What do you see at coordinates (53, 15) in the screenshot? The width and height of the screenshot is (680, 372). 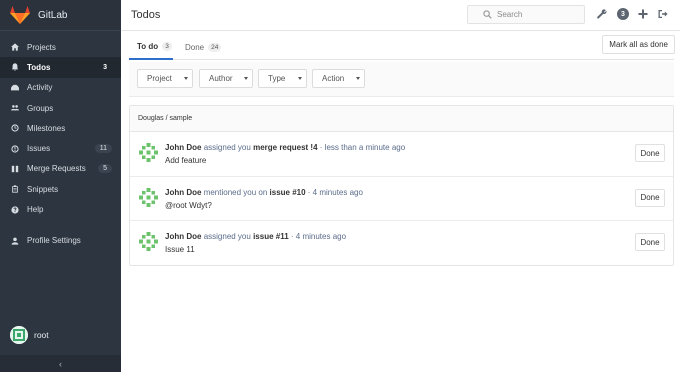 I see `brand-name: GitLab` at bounding box center [53, 15].